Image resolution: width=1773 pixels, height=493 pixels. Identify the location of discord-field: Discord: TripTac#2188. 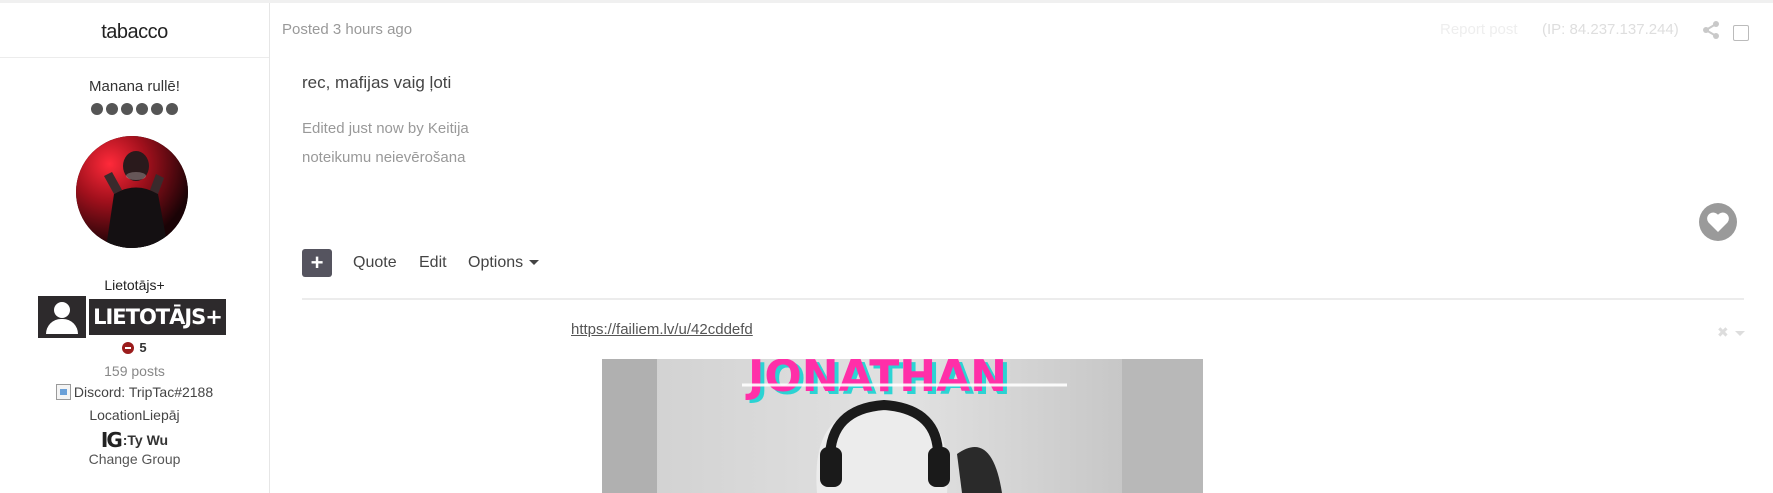
(134, 392).